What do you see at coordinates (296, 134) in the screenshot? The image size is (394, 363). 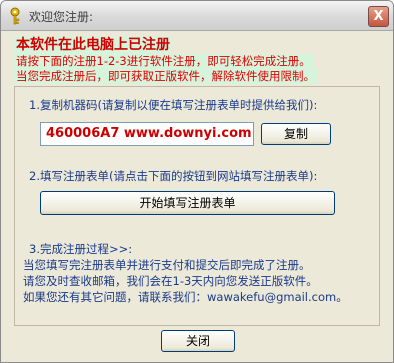 I see `copy-button: 复制` at bounding box center [296, 134].